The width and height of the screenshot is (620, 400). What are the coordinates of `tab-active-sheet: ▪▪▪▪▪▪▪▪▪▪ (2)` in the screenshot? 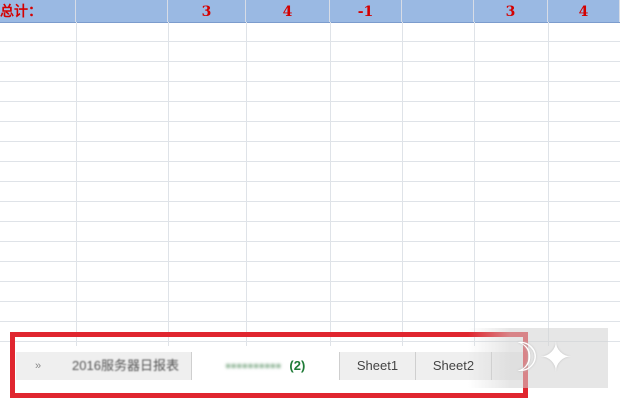 It's located at (266, 366).